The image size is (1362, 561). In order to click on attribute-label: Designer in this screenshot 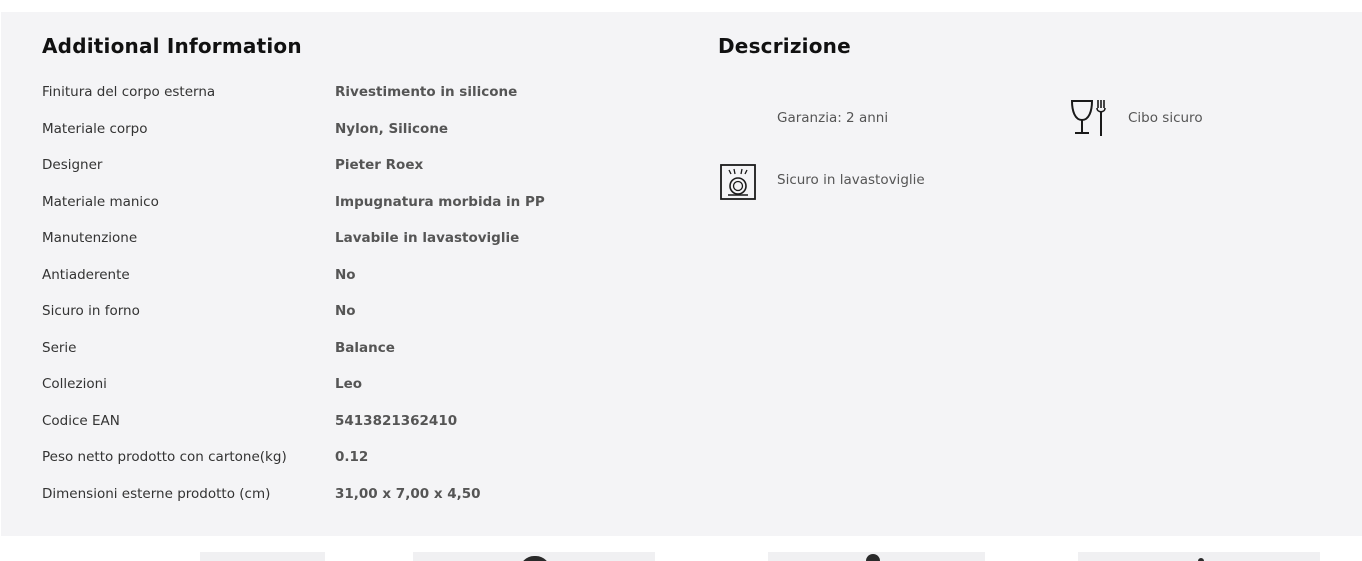, I will do `click(72, 165)`.